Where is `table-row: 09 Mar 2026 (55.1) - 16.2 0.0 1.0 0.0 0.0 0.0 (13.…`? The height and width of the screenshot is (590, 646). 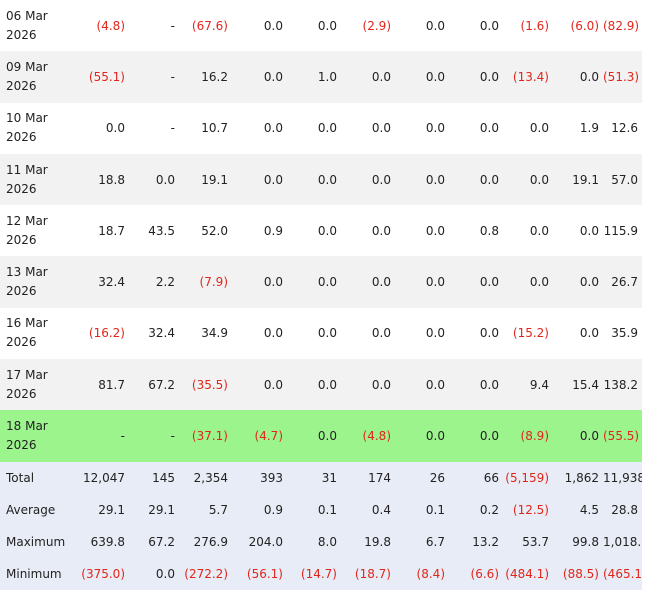 table-row: 09 Mar 2026 (55.1) - 16.2 0.0 1.0 0.0 0.0 0.0 (13.… is located at coordinates (321, 77).